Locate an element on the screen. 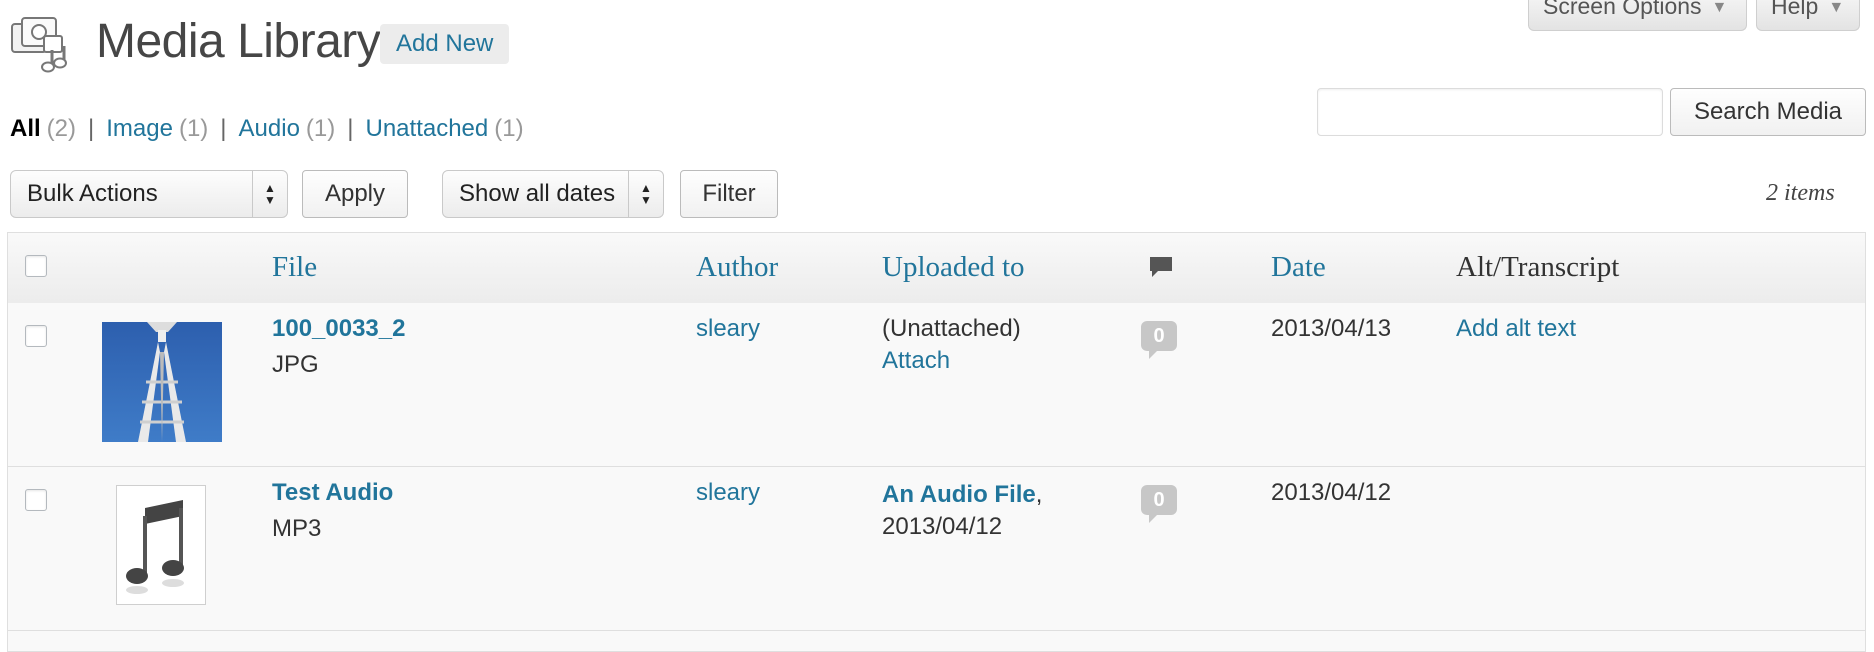  comment-icon is located at coordinates (1161, 267).